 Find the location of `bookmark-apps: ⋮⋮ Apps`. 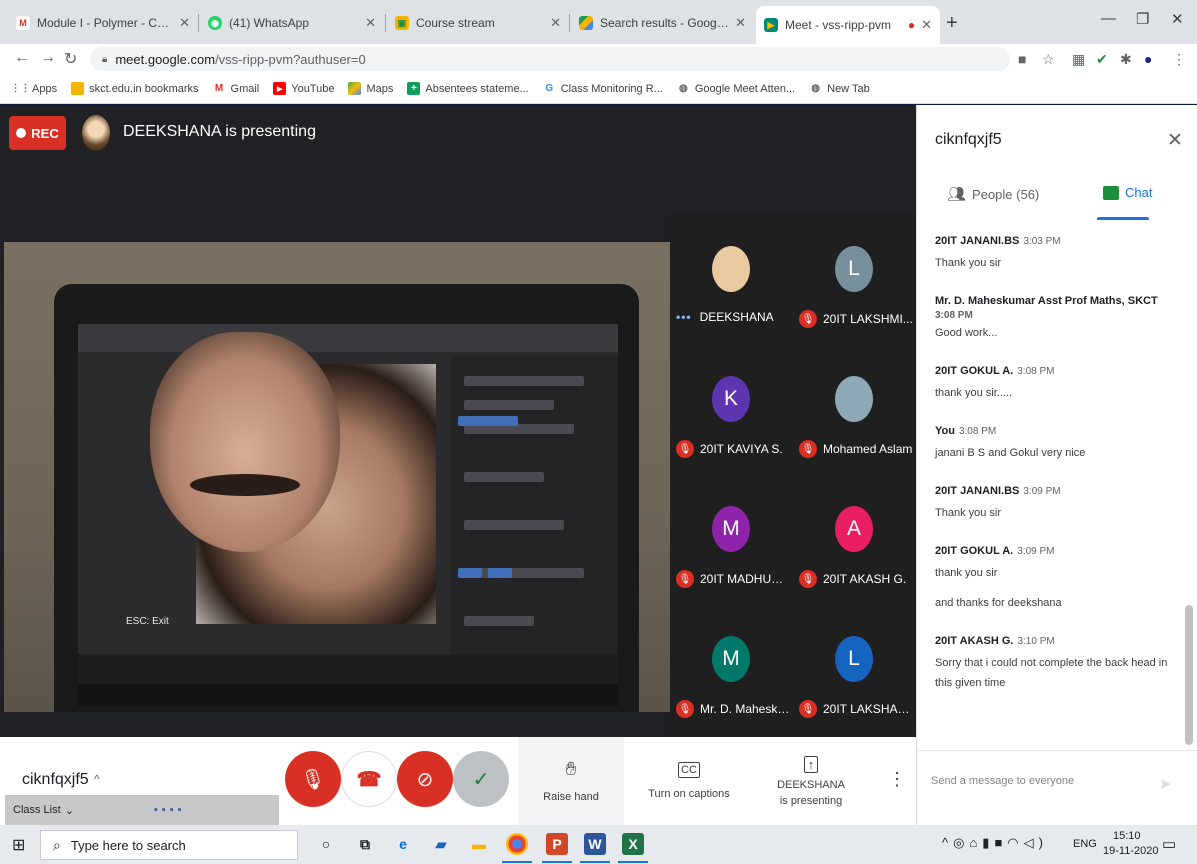

bookmark-apps: ⋮⋮ Apps is located at coordinates (34, 88).